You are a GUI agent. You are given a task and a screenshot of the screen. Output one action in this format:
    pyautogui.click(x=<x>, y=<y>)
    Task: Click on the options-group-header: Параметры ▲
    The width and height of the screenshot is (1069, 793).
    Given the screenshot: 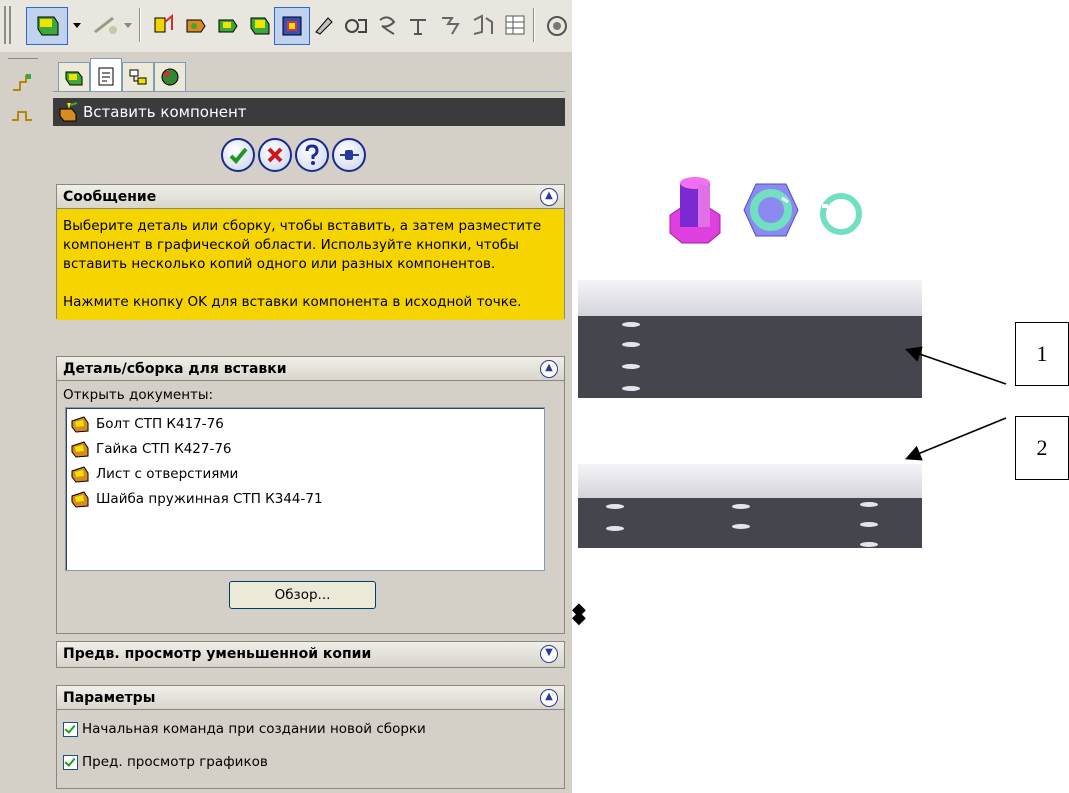 What is the action you would take?
    pyautogui.click(x=310, y=698)
    